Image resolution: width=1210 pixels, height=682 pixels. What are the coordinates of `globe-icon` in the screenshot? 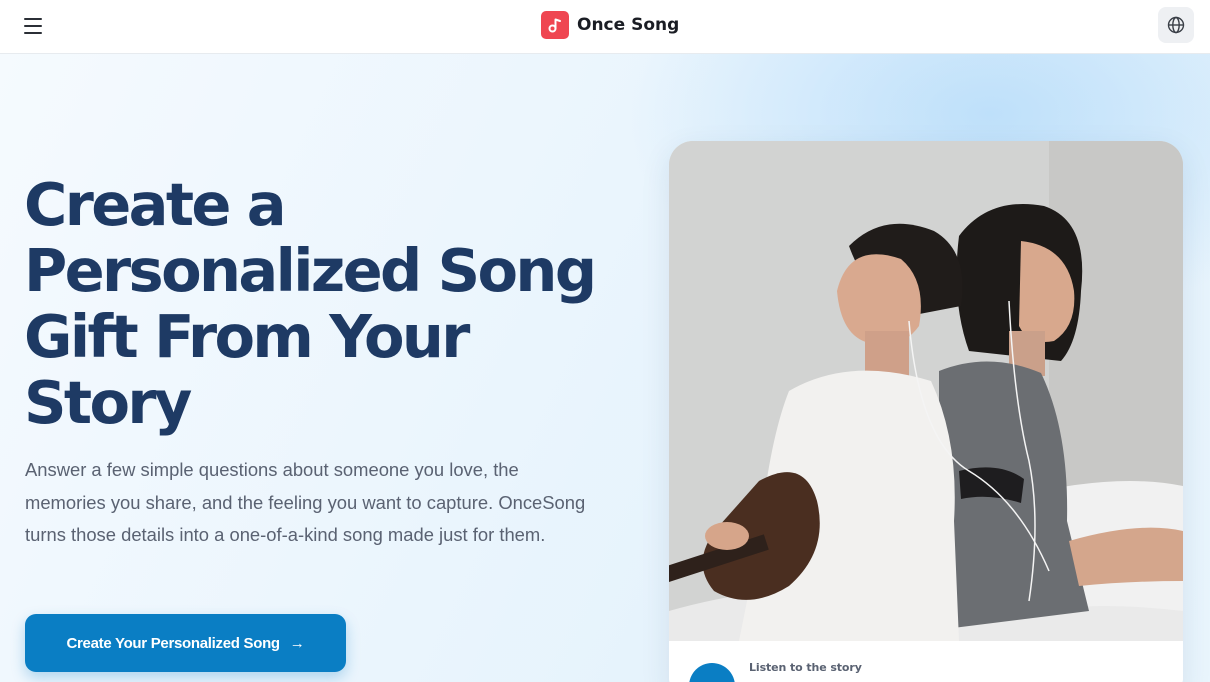 It's located at (1176, 25).